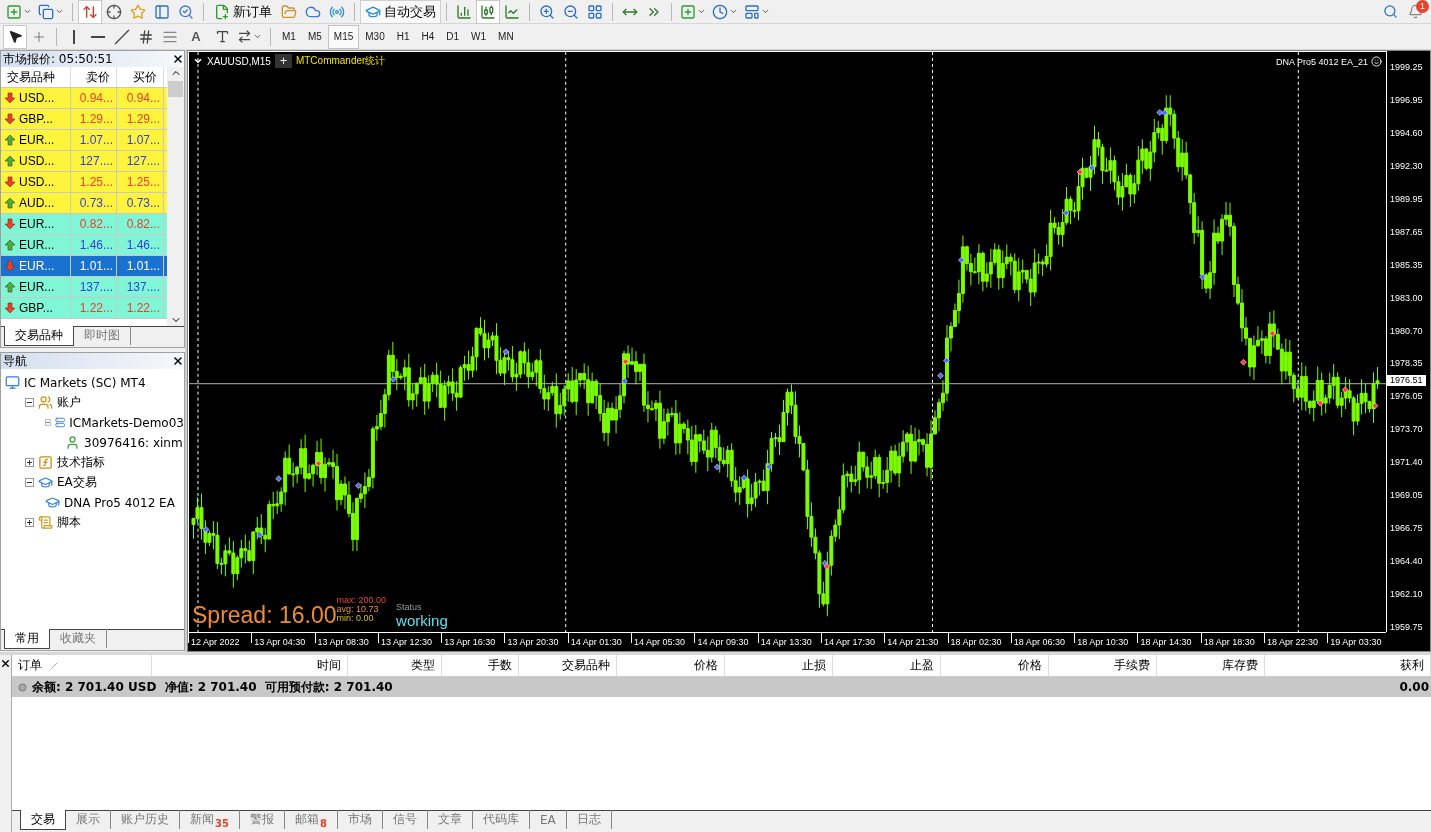 The image size is (1431, 832). I want to click on tree-item: IC Markets (SC) MT4, so click(85, 382).